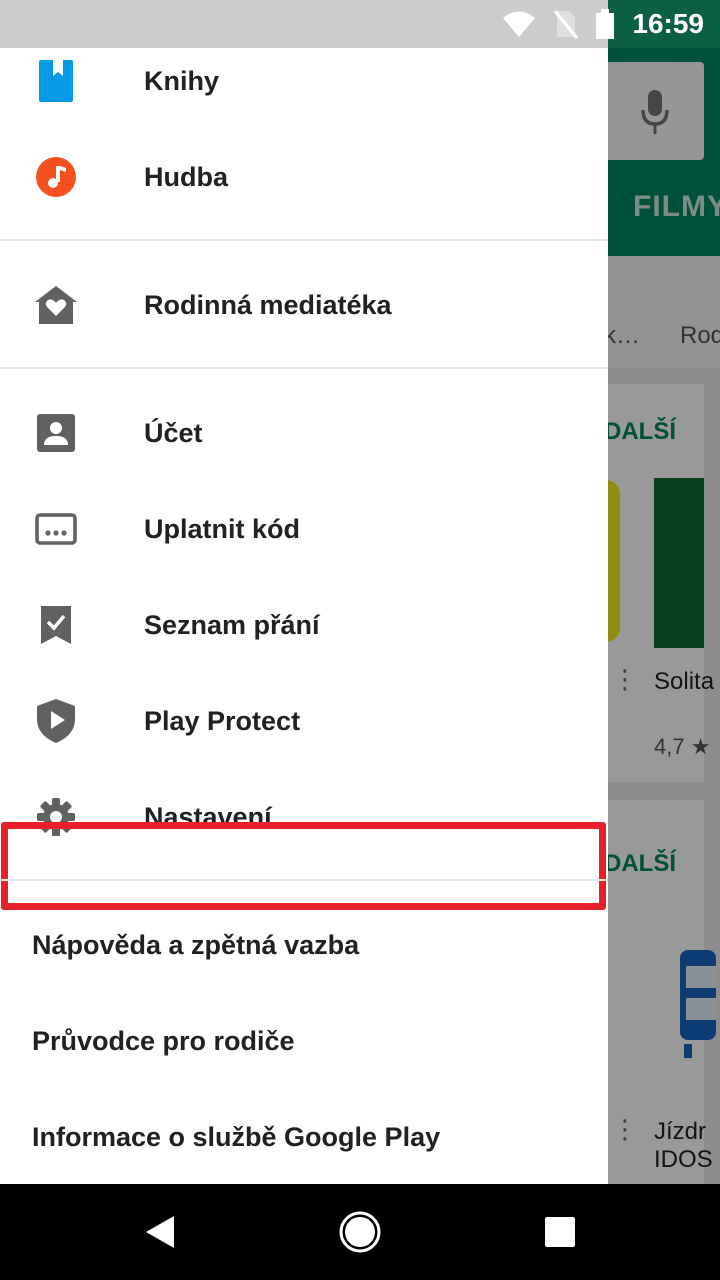  I want to click on wishlist-icon, so click(56, 625).